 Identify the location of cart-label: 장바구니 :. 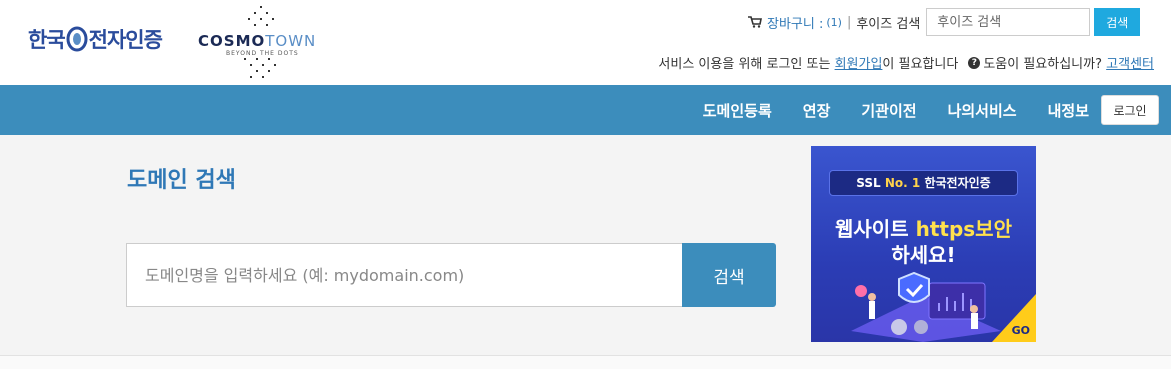
(795, 24).